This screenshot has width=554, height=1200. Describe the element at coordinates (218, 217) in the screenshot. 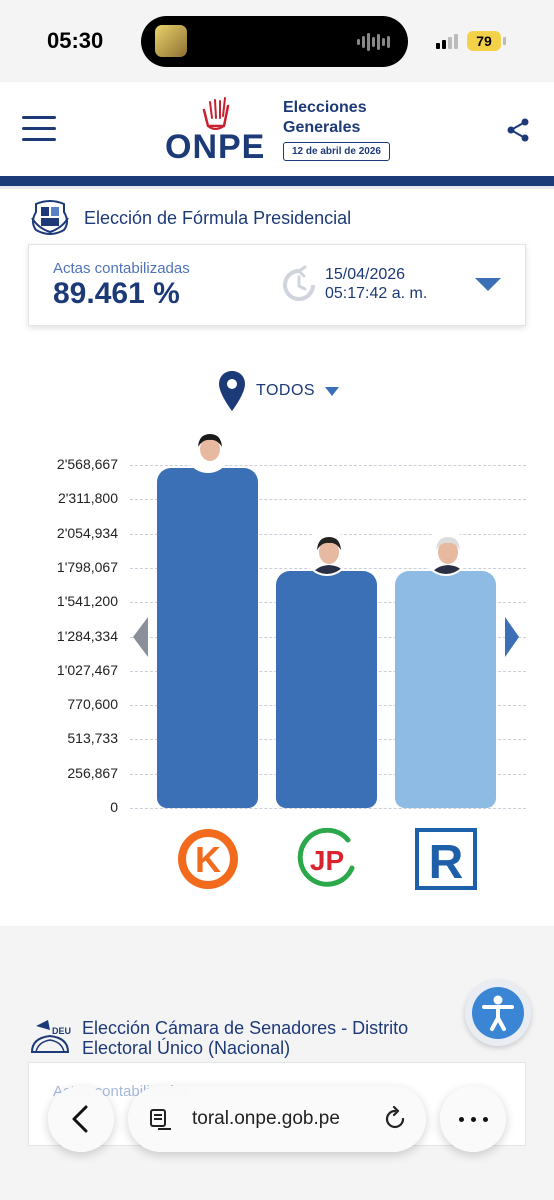

I see `section-title: Elección de Fórmula Presidencial` at that location.